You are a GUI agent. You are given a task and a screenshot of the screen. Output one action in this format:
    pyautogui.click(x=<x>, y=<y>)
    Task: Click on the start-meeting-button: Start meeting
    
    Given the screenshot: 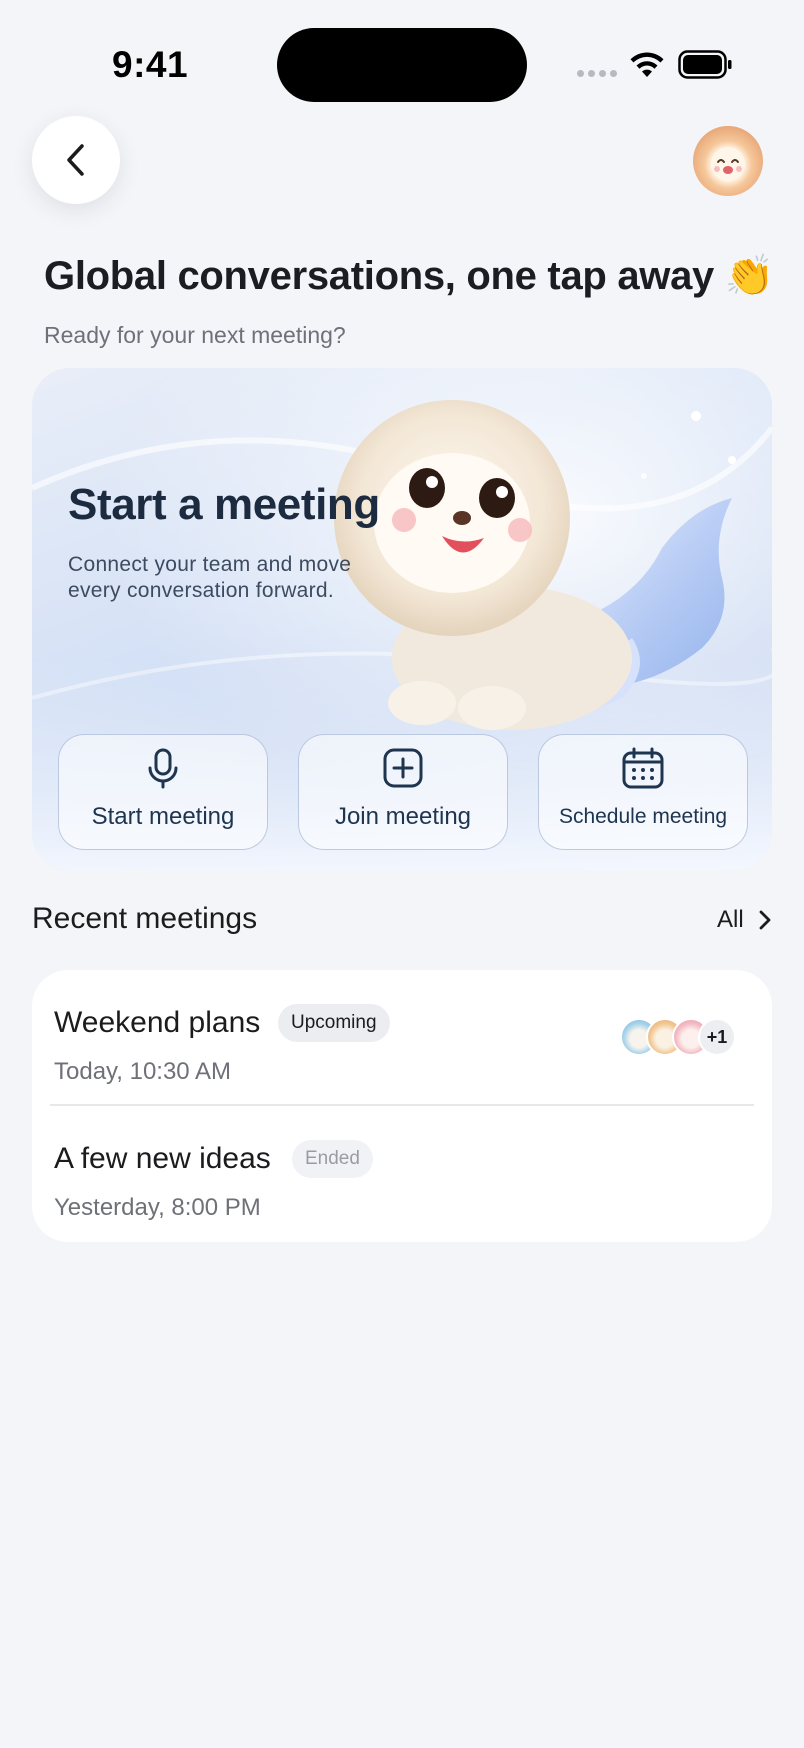 What is the action you would take?
    pyautogui.click(x=163, y=792)
    